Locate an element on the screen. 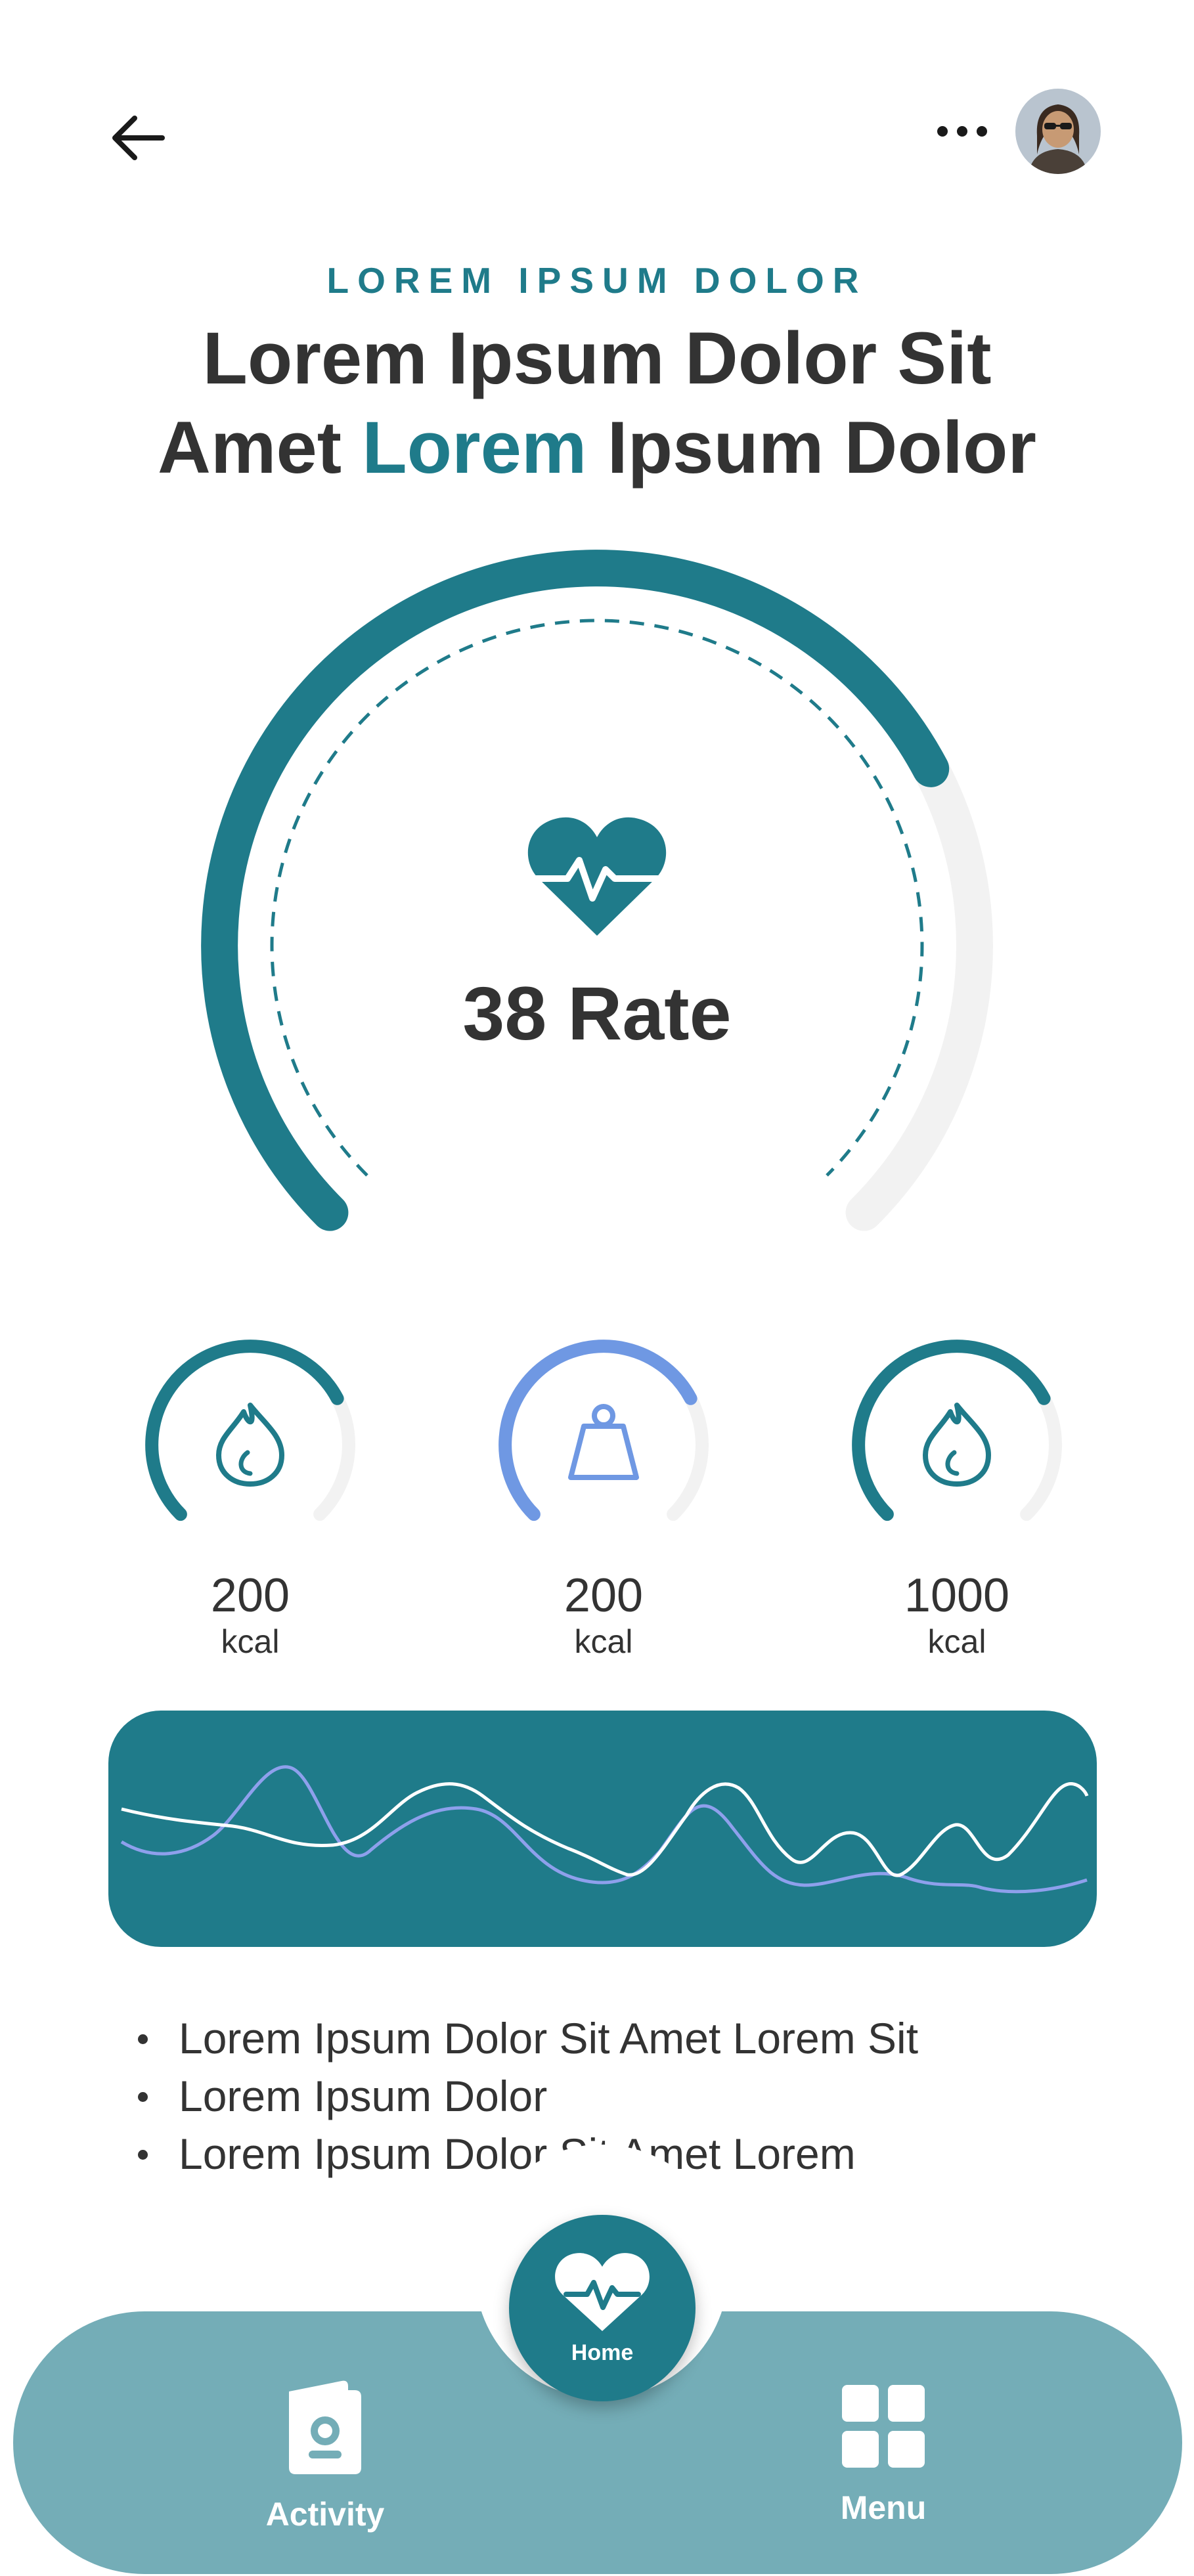 The height and width of the screenshot is (2576, 1194). nav-item-activity: Activity is located at coordinates (325, 2455).